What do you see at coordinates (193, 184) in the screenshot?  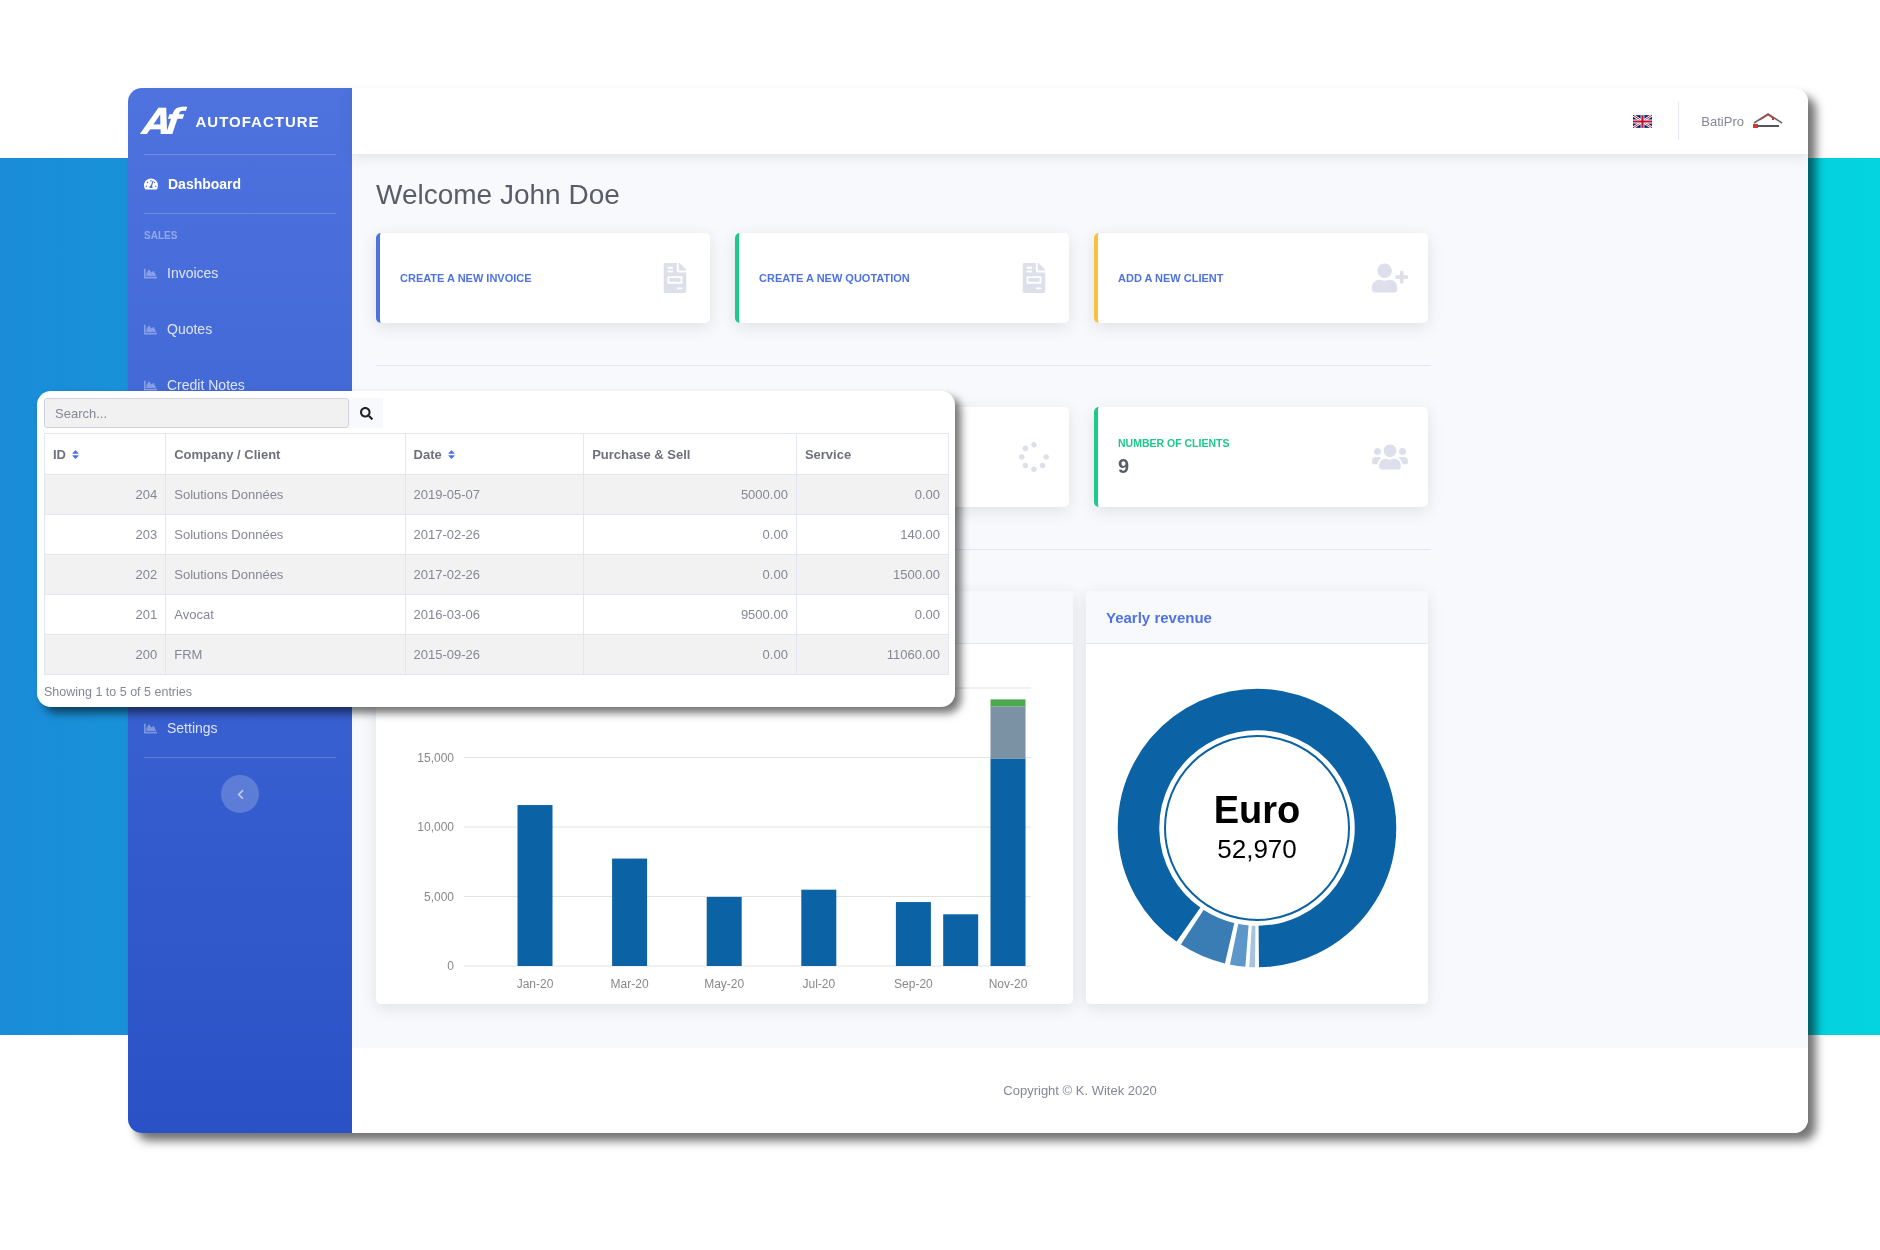 I see `sidebar-item: Dashboard` at bounding box center [193, 184].